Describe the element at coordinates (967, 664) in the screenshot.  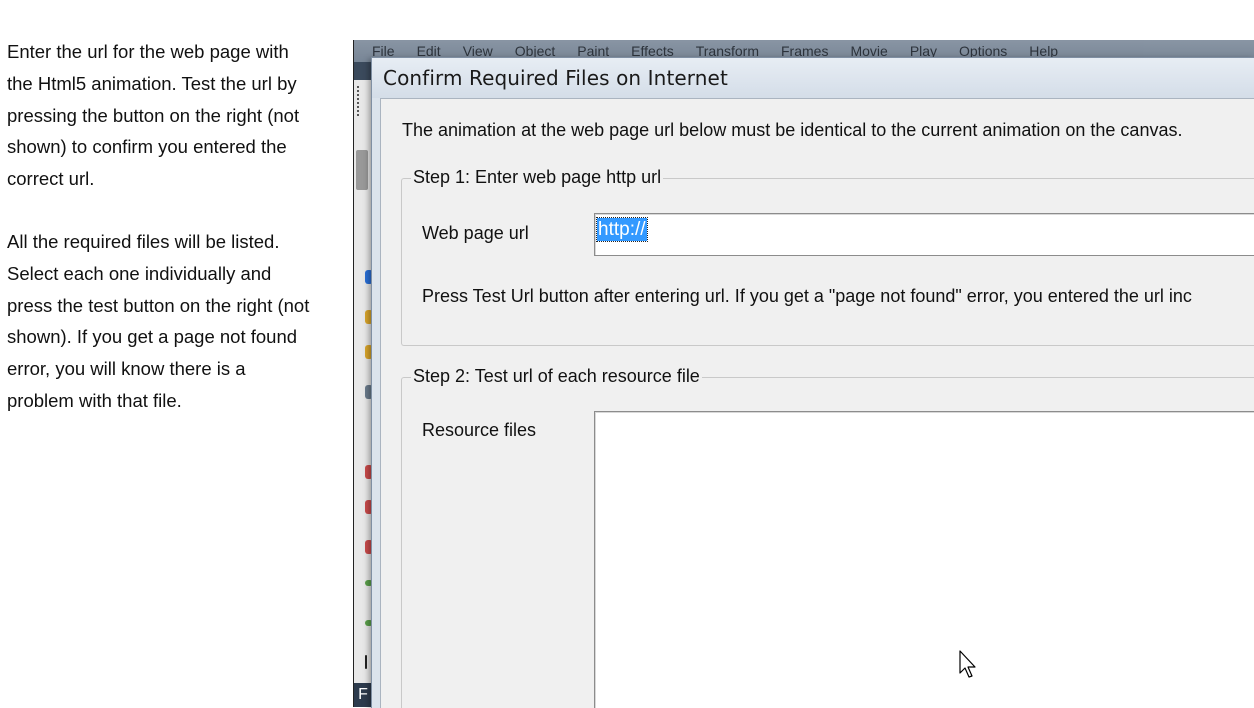
I see `mouse-pointer-icon` at that location.